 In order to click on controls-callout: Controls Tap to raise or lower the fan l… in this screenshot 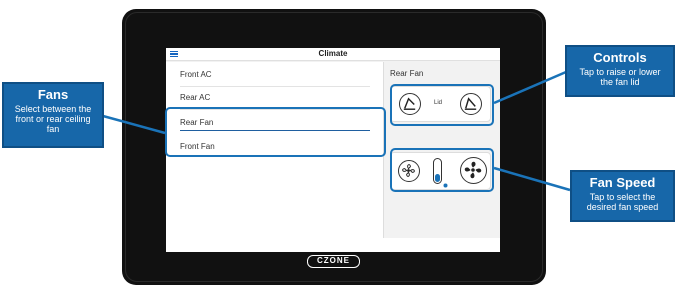, I will do `click(620, 71)`.